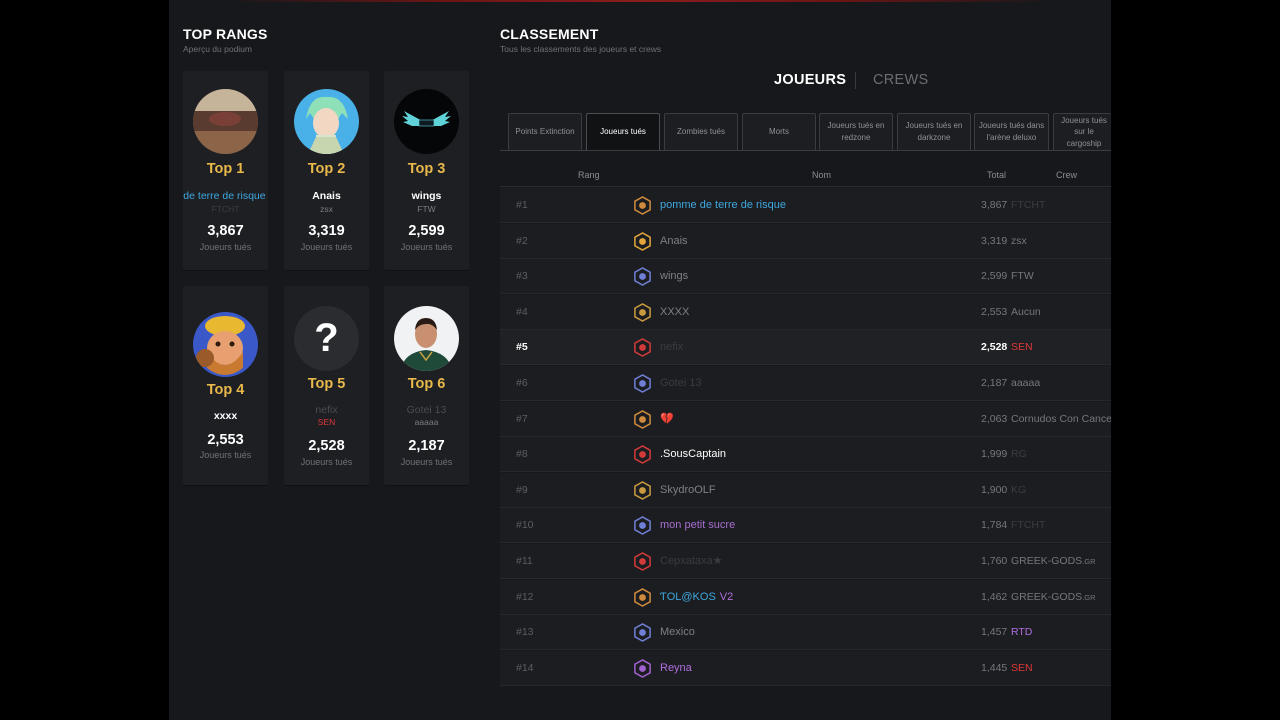  I want to click on table-row: #13 Mexico 1,457 RTD, so click(805, 633).